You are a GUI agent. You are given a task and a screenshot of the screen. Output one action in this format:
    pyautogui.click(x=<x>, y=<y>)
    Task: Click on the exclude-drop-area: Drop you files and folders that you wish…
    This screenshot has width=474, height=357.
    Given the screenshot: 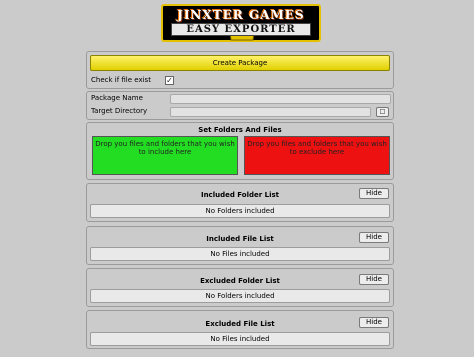 What is the action you would take?
    pyautogui.click(x=317, y=155)
    